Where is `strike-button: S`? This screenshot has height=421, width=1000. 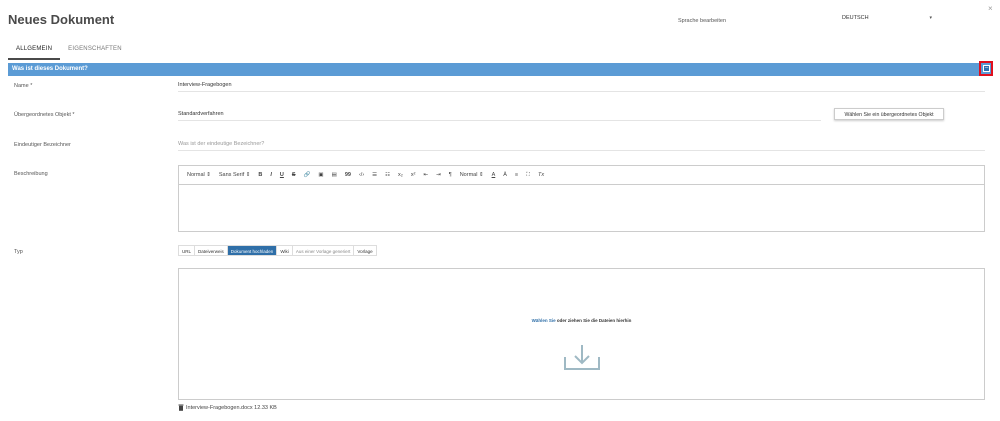
strike-button: S is located at coordinates (294, 175).